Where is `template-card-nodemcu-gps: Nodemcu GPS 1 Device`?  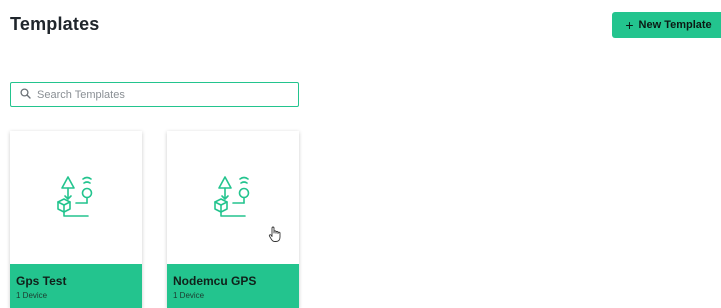
template-card-nodemcu-gps: Nodemcu GPS 1 Device is located at coordinates (233, 219).